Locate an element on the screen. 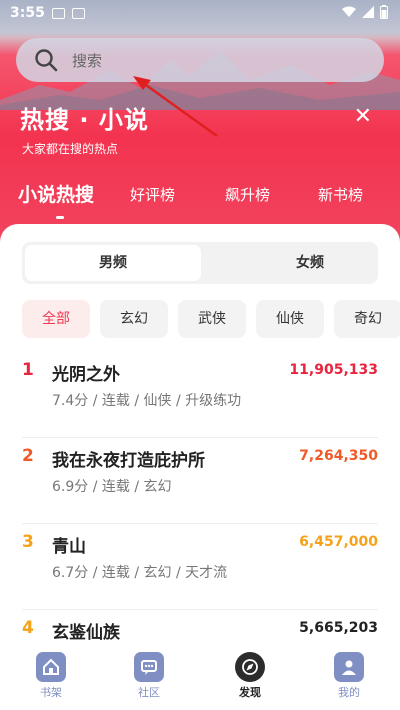 The image size is (400, 710). book-meta: 6.9分 / 连载 / 玄幻 is located at coordinates (112, 487).